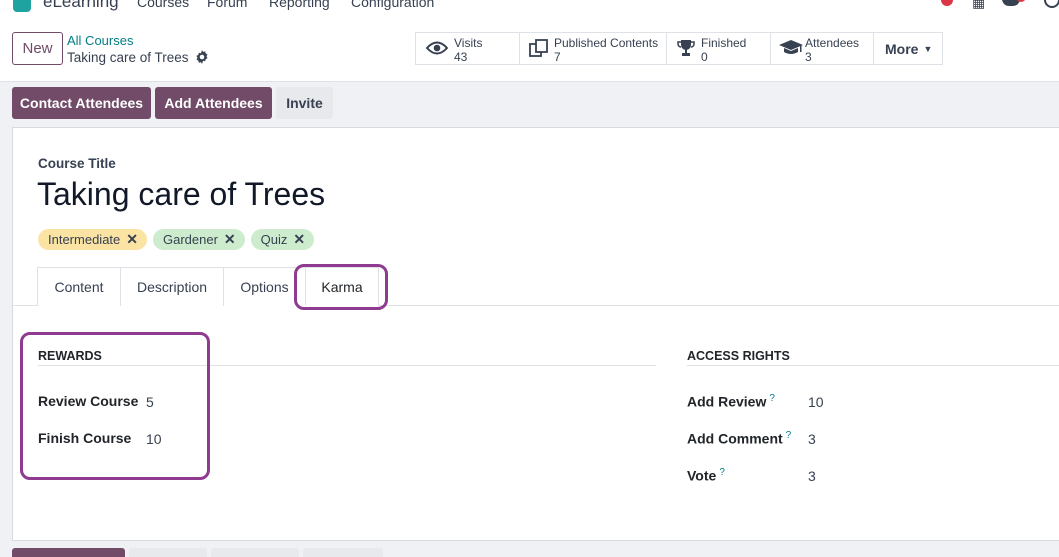 This screenshot has width=1059, height=557. I want to click on stat-visits: Visits 43, so click(468, 48).